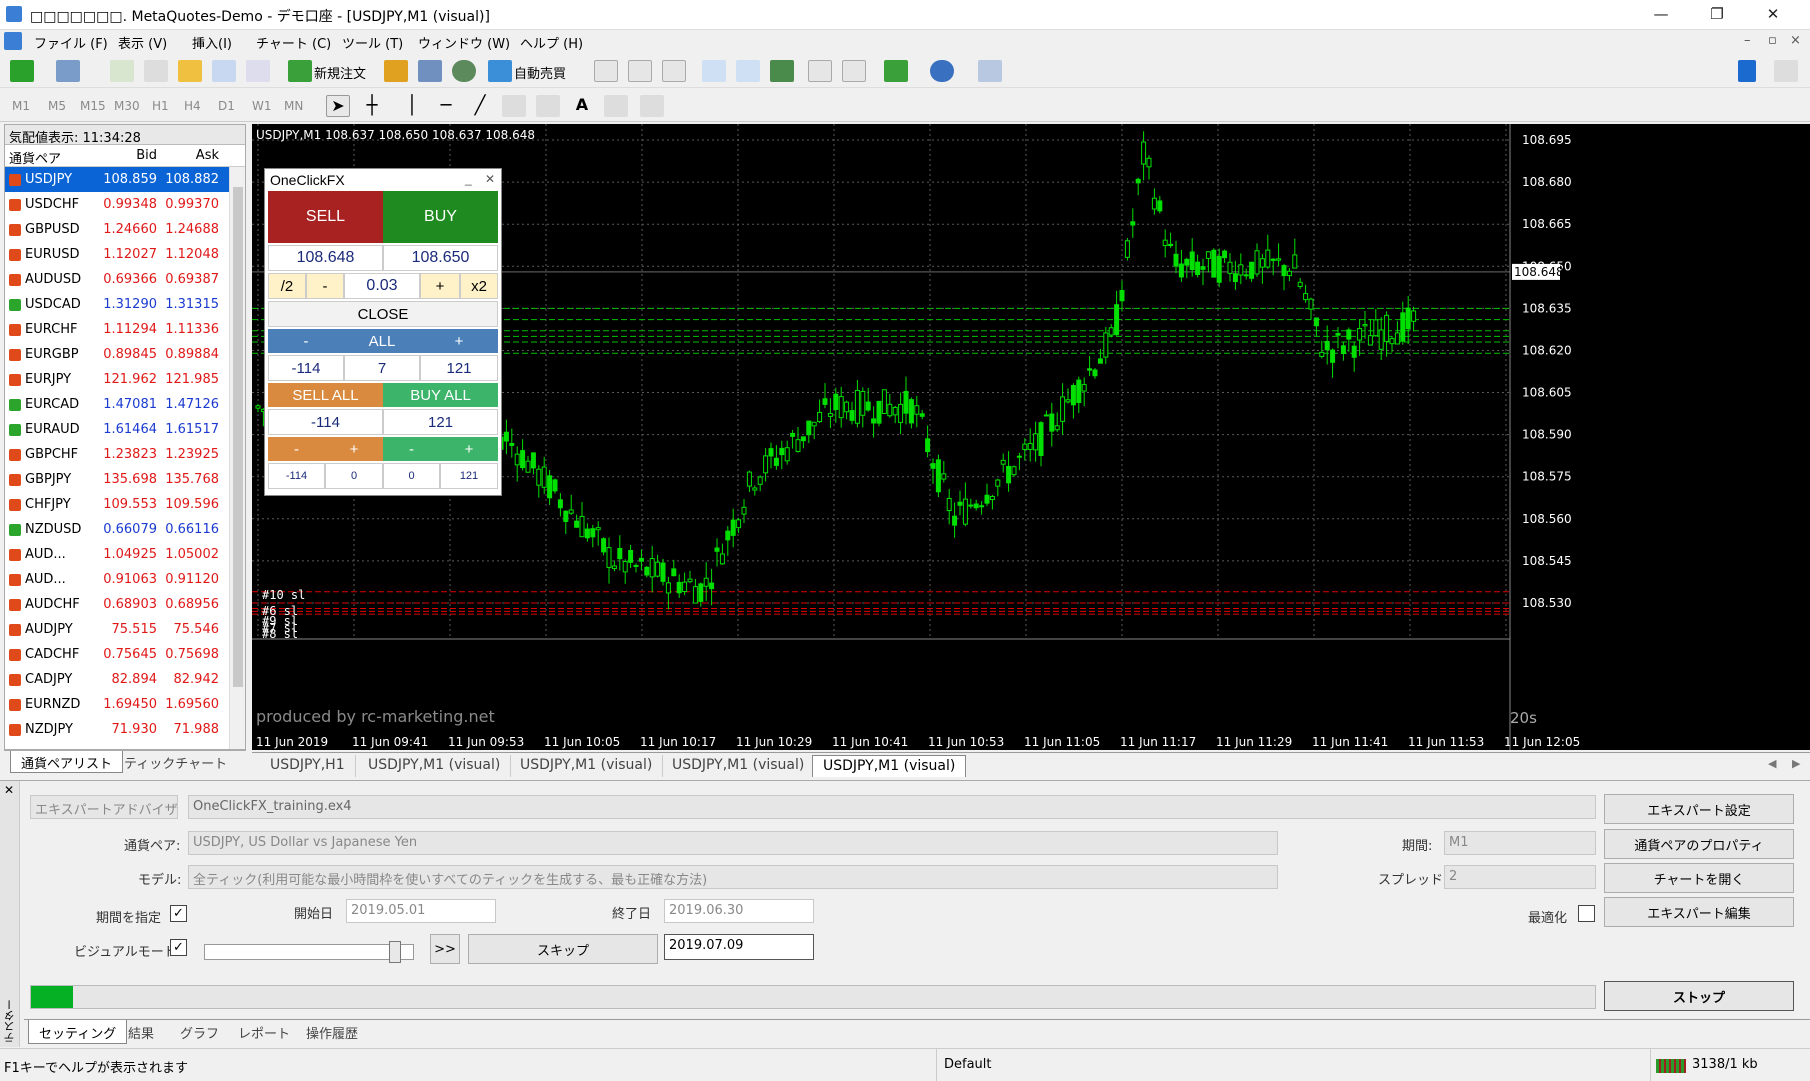  What do you see at coordinates (71, 42) in the screenshot?
I see `menu-file: ファイル (F)` at bounding box center [71, 42].